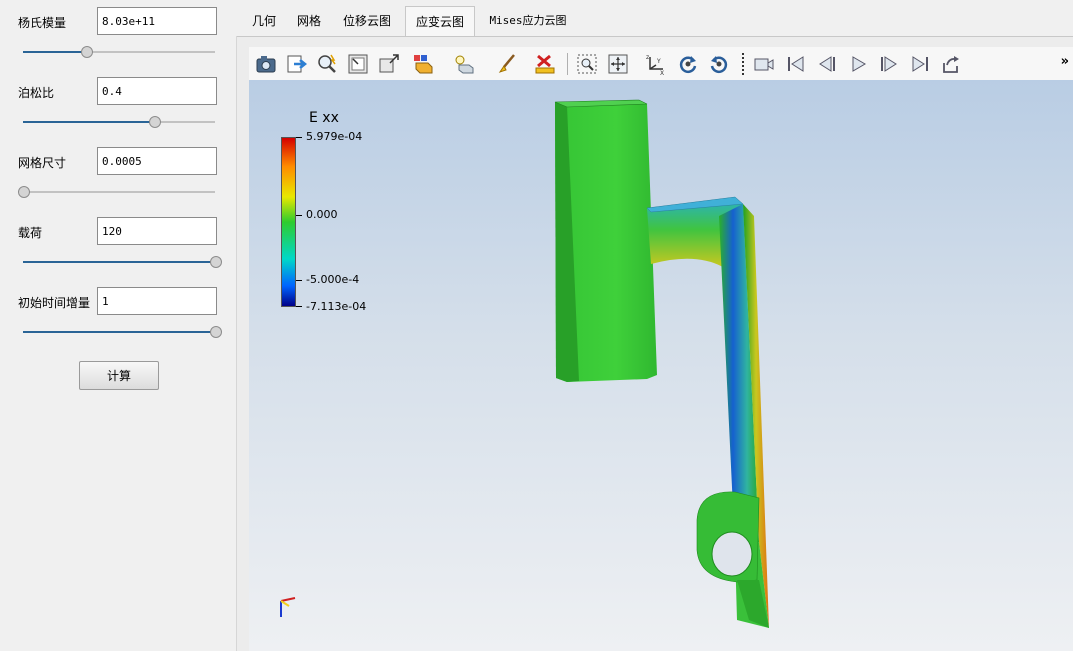 The height and width of the screenshot is (651, 1073). What do you see at coordinates (54, 303) in the screenshot?
I see `initial-time-increment-label: 初始时间增量` at bounding box center [54, 303].